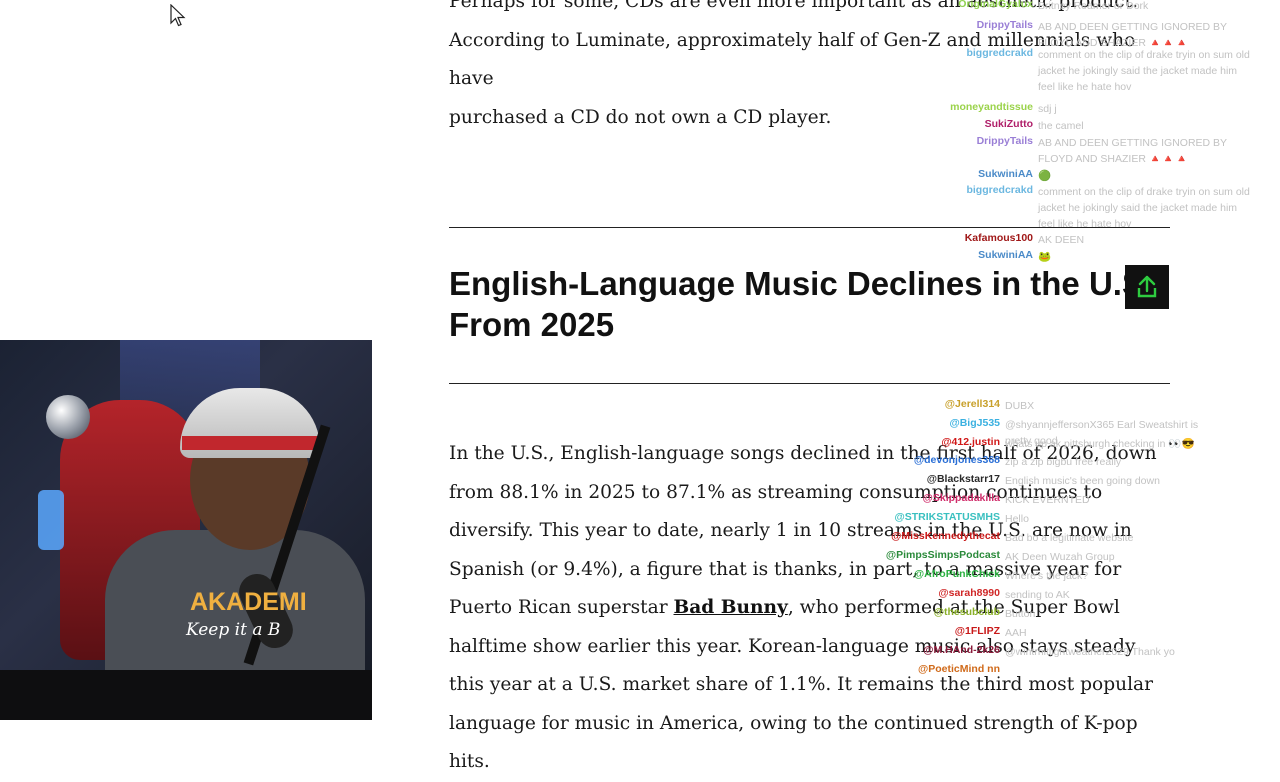  Describe the element at coordinates (178, 15) in the screenshot. I see `mouse-cursor-icon` at that location.